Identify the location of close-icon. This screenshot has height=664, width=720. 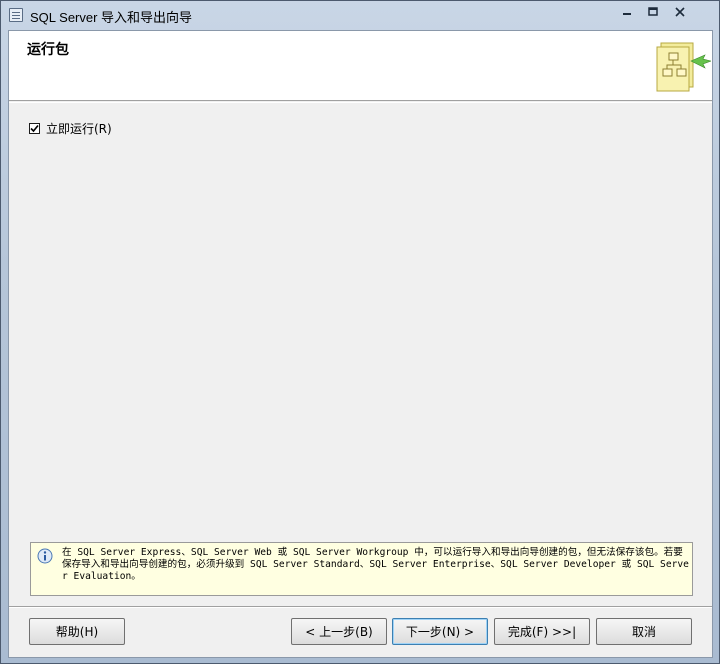
(680, 11).